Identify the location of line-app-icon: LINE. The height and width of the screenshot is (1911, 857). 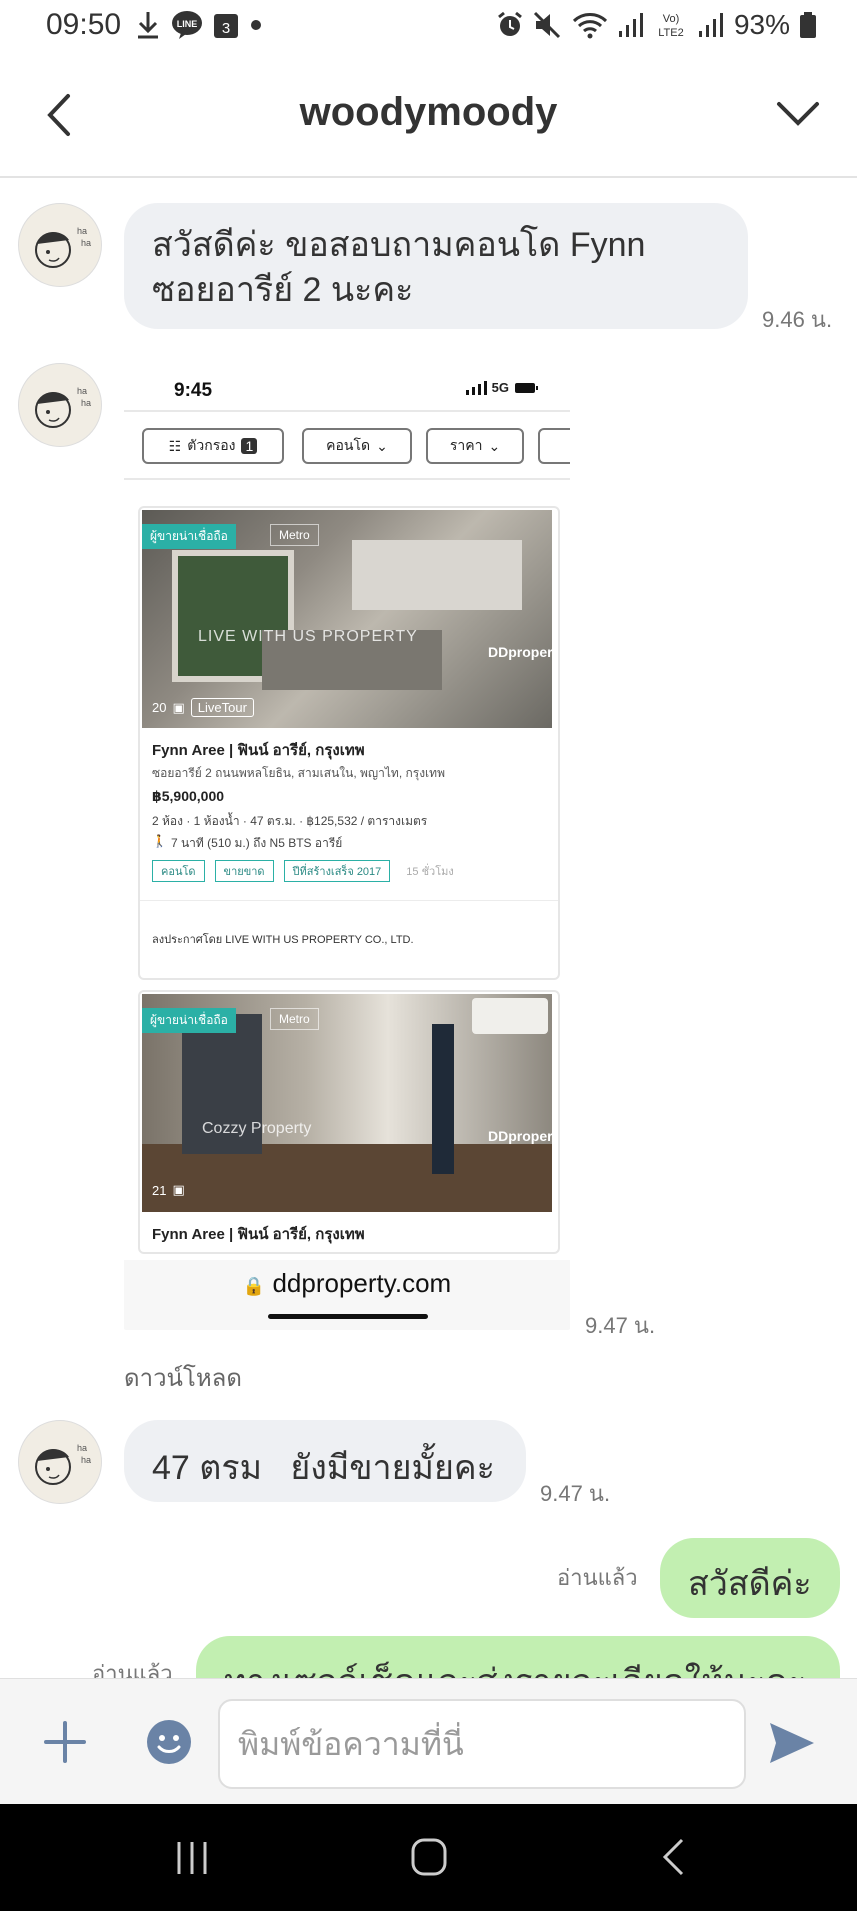
(187, 25).